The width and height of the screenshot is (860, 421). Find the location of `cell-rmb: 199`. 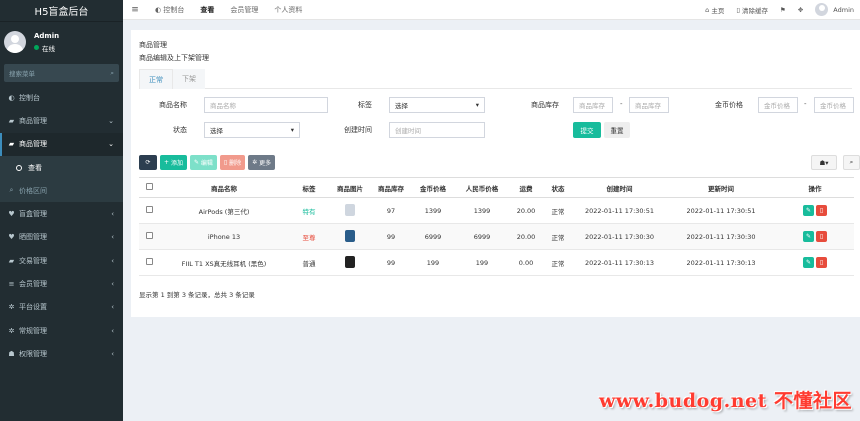

cell-rmb: 199 is located at coordinates (482, 262).